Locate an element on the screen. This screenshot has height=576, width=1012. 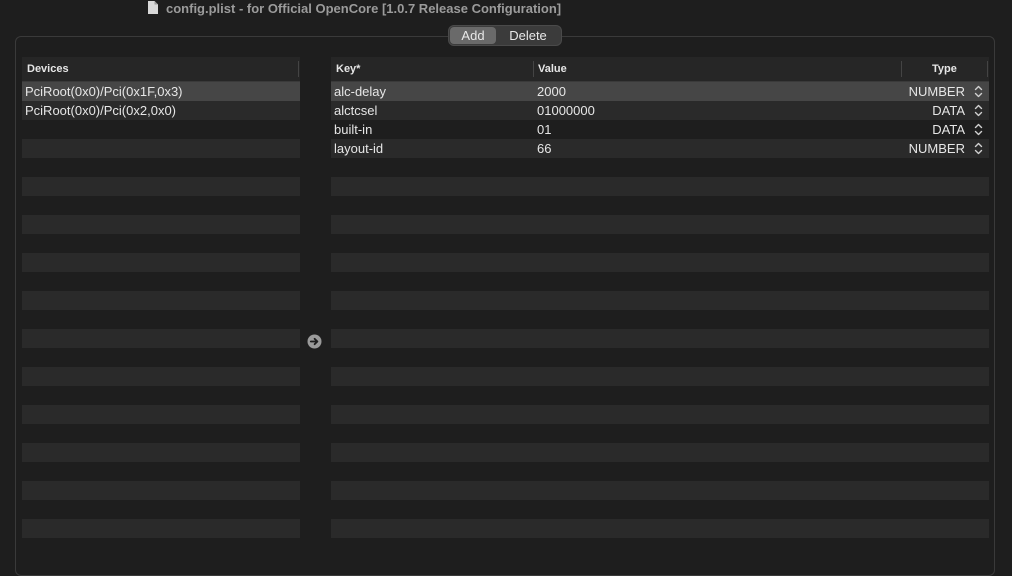
add-delete-segmented-control: Add Delete is located at coordinates (505, 35).